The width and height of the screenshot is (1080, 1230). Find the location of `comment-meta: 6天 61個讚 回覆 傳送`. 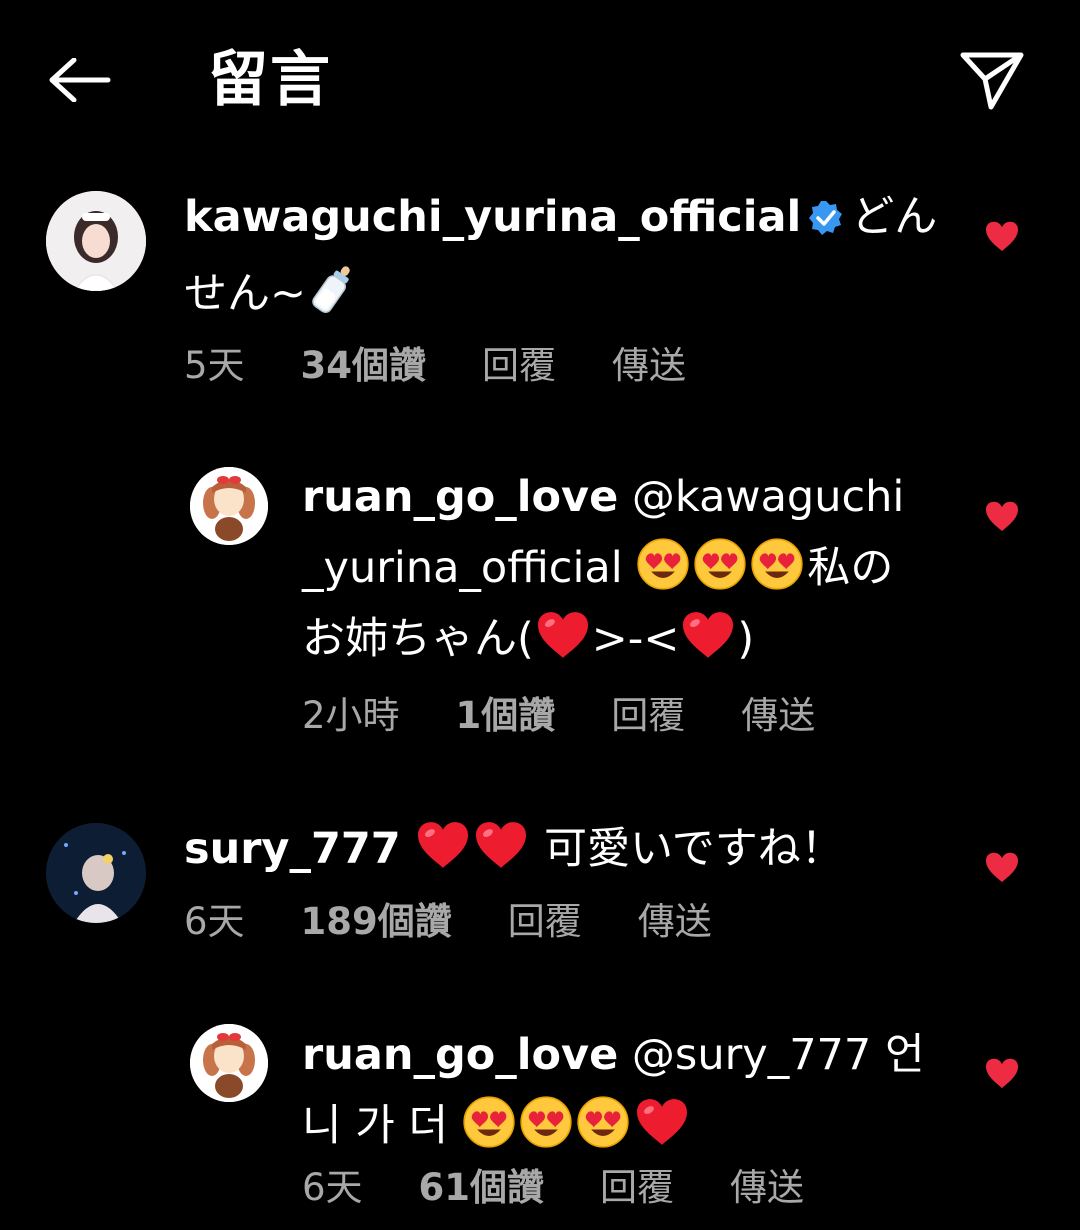

comment-meta: 6天 61個讚 回覆 傳送 is located at coordinates (581, 1188).